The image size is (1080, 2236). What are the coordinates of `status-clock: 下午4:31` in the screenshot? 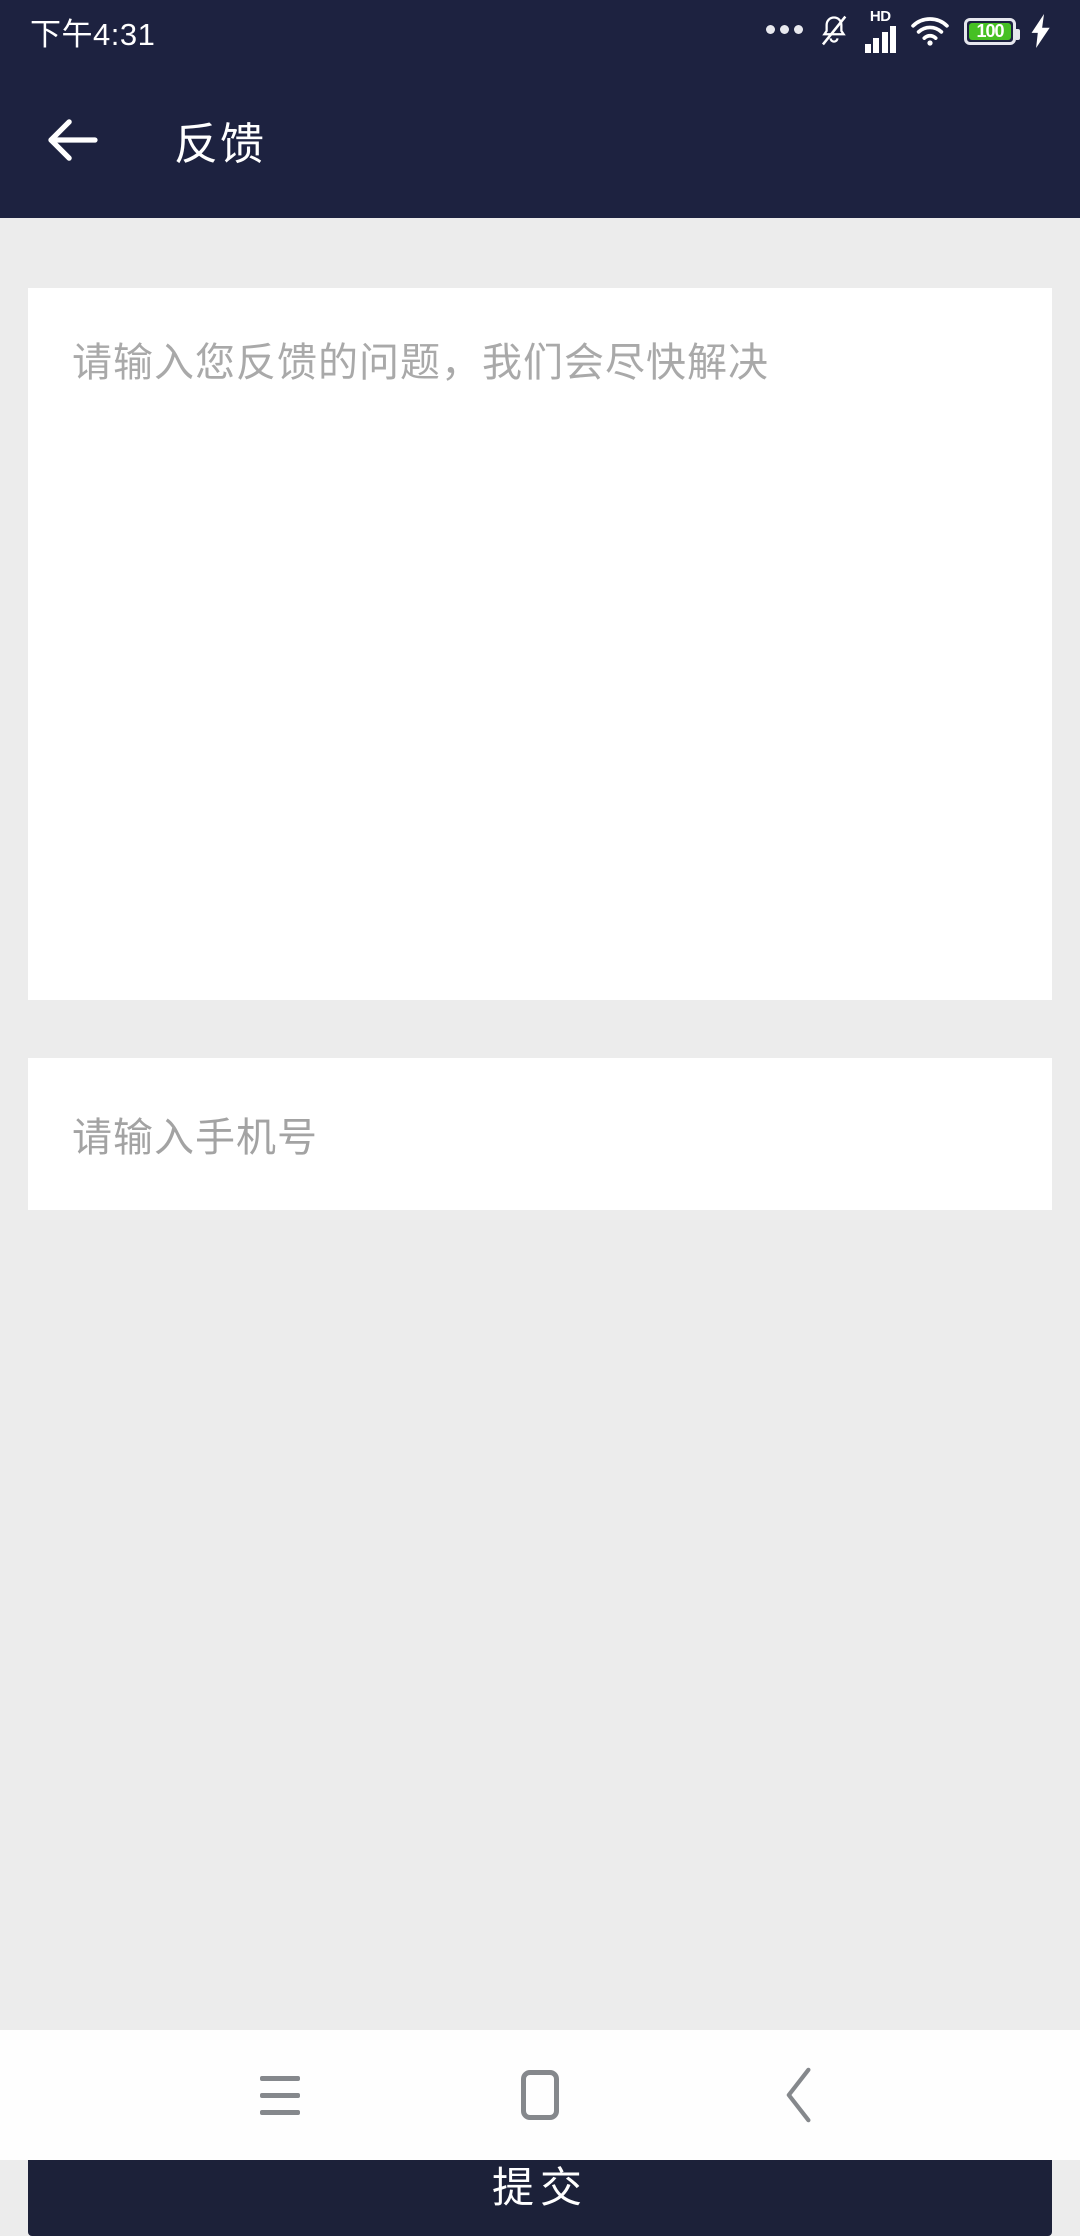 It's located at (93, 34).